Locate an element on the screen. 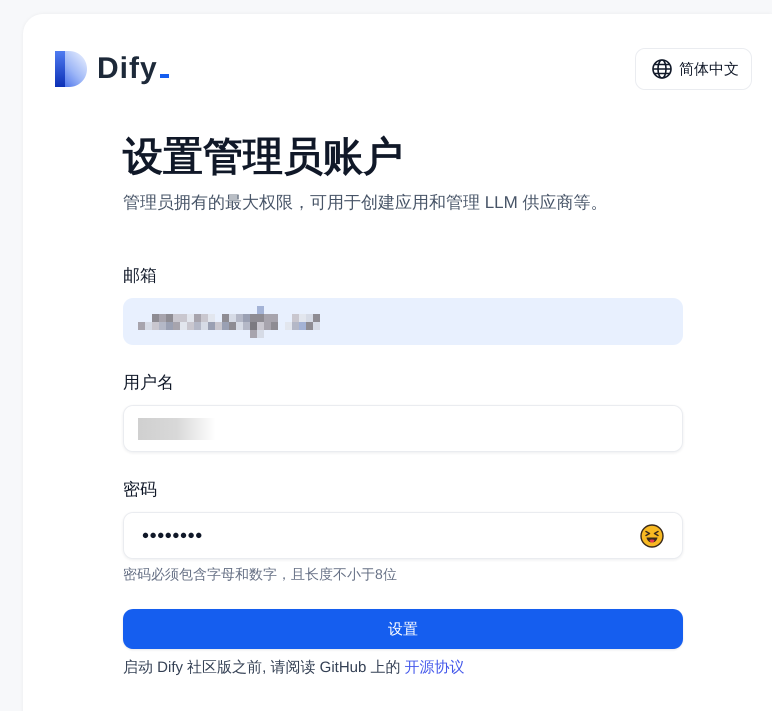 The image size is (772, 711). password-hint: 密码必须包含字母和数字，且长度不小于8位 is located at coordinates (260, 574).